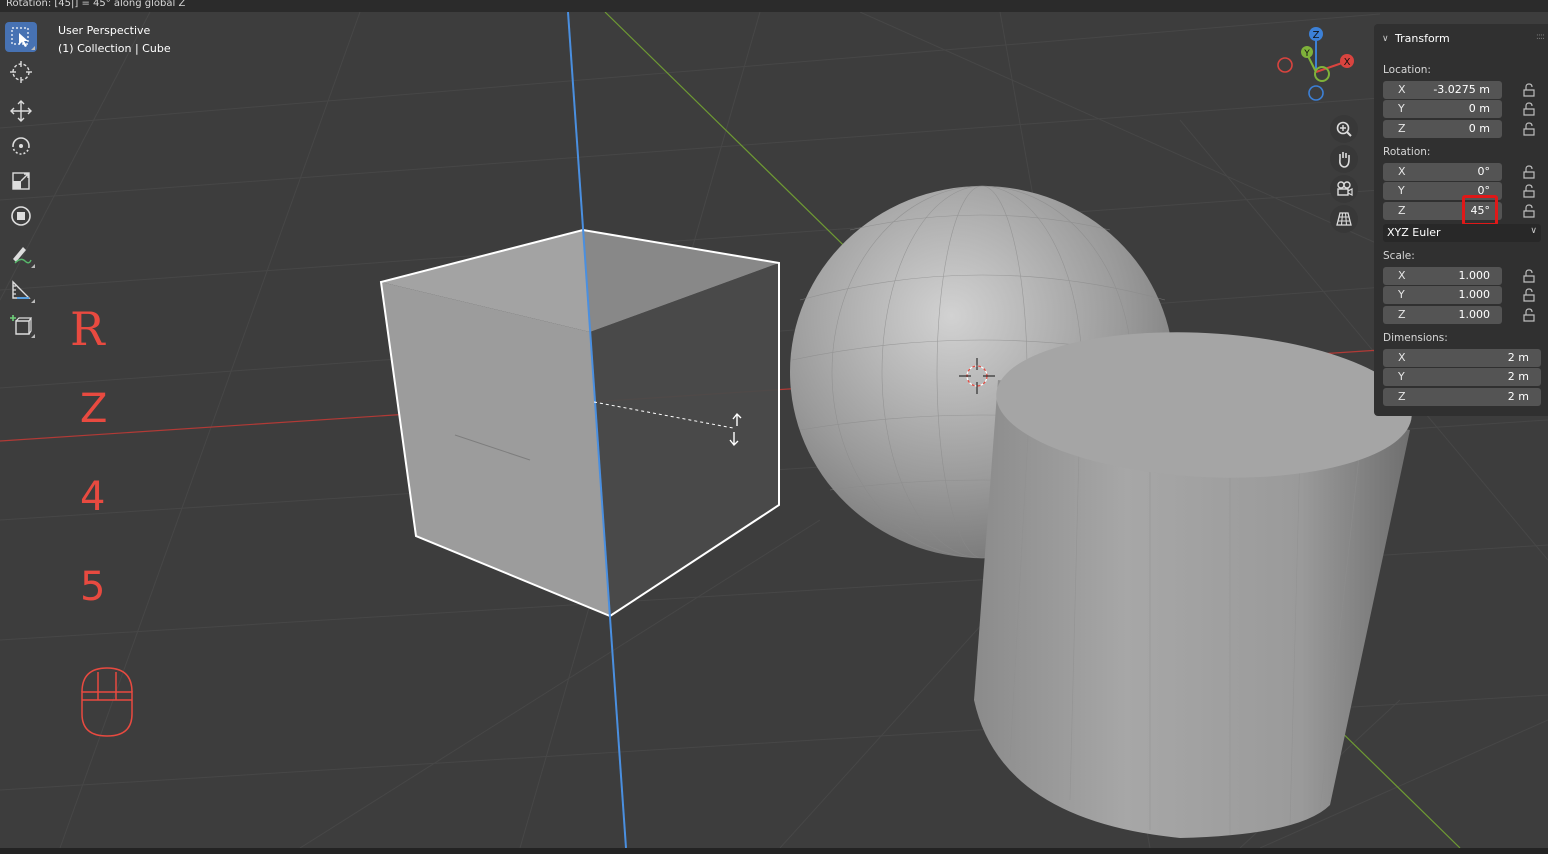 The height and width of the screenshot is (854, 1548). I want to click on tool-shelf, so click(21, 183).